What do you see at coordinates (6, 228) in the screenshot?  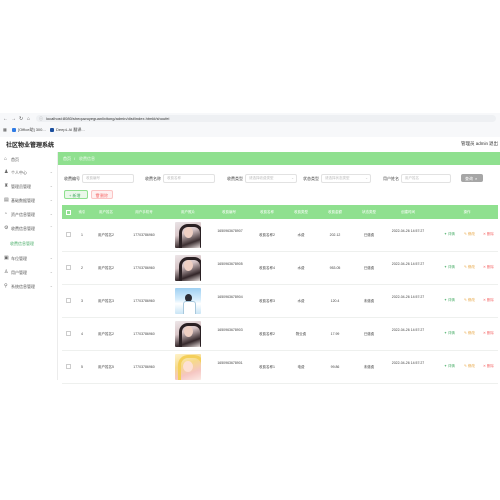 I see `settings-icon: ⚙` at bounding box center [6, 228].